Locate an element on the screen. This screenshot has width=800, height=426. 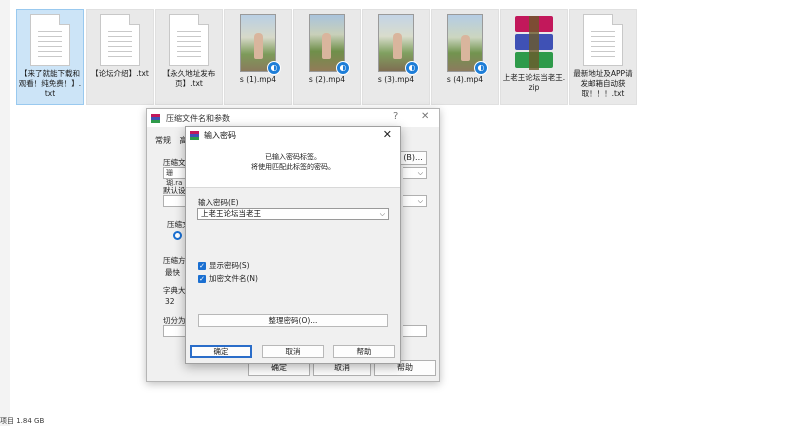
encrypt-filenames-label: 加密文件名(N) is located at coordinates (233, 278).